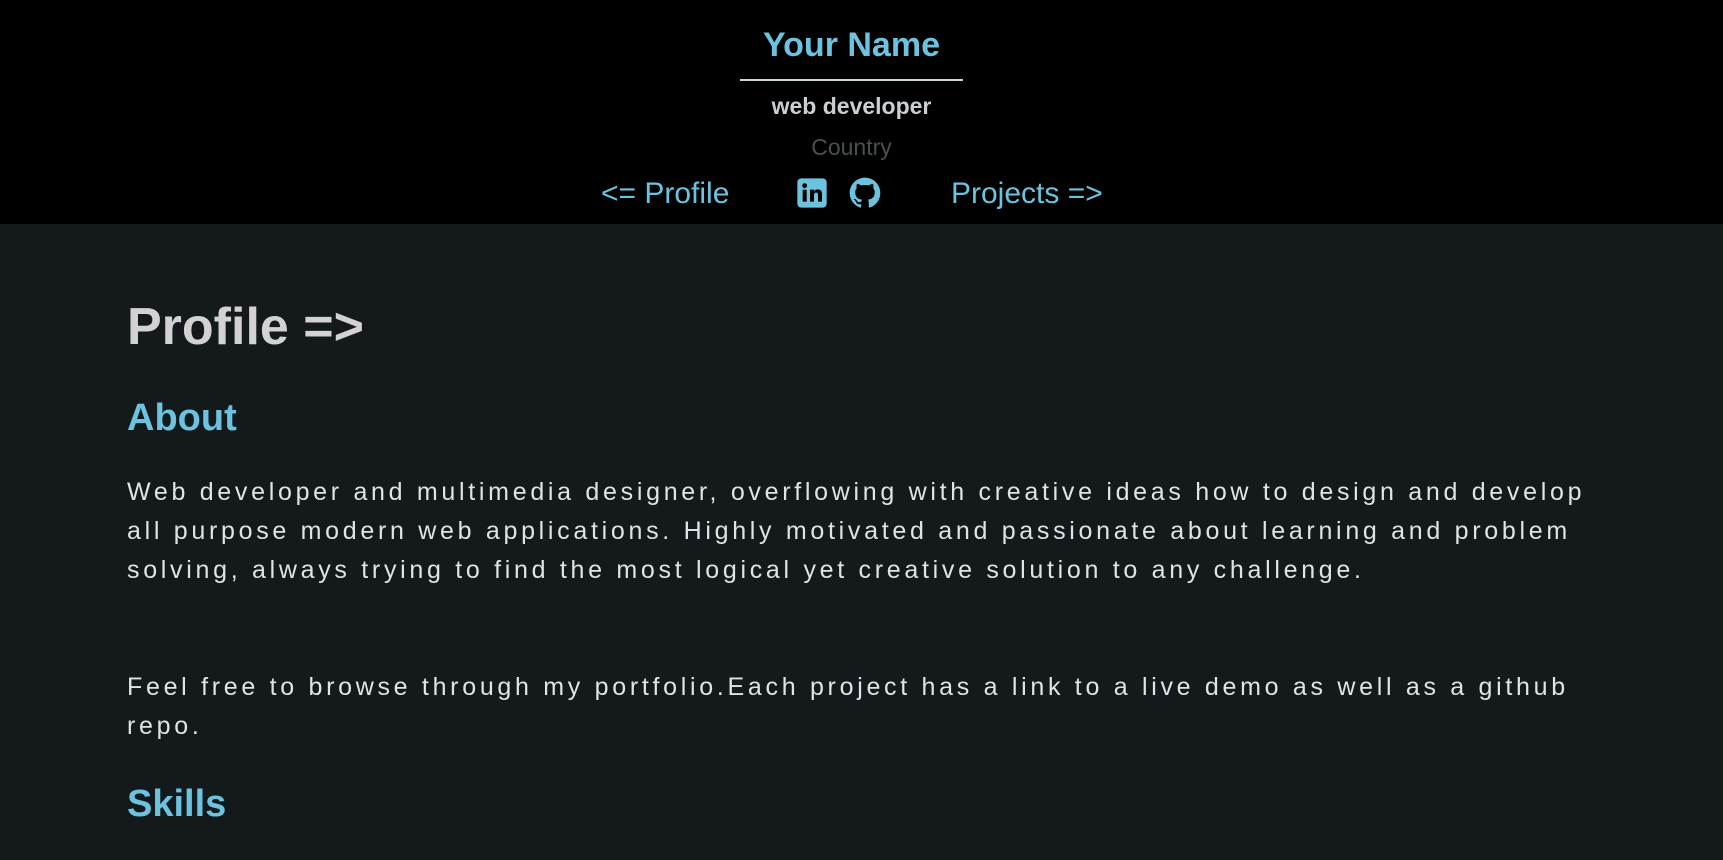  What do you see at coordinates (182, 418) in the screenshot?
I see `about-heading: About` at bounding box center [182, 418].